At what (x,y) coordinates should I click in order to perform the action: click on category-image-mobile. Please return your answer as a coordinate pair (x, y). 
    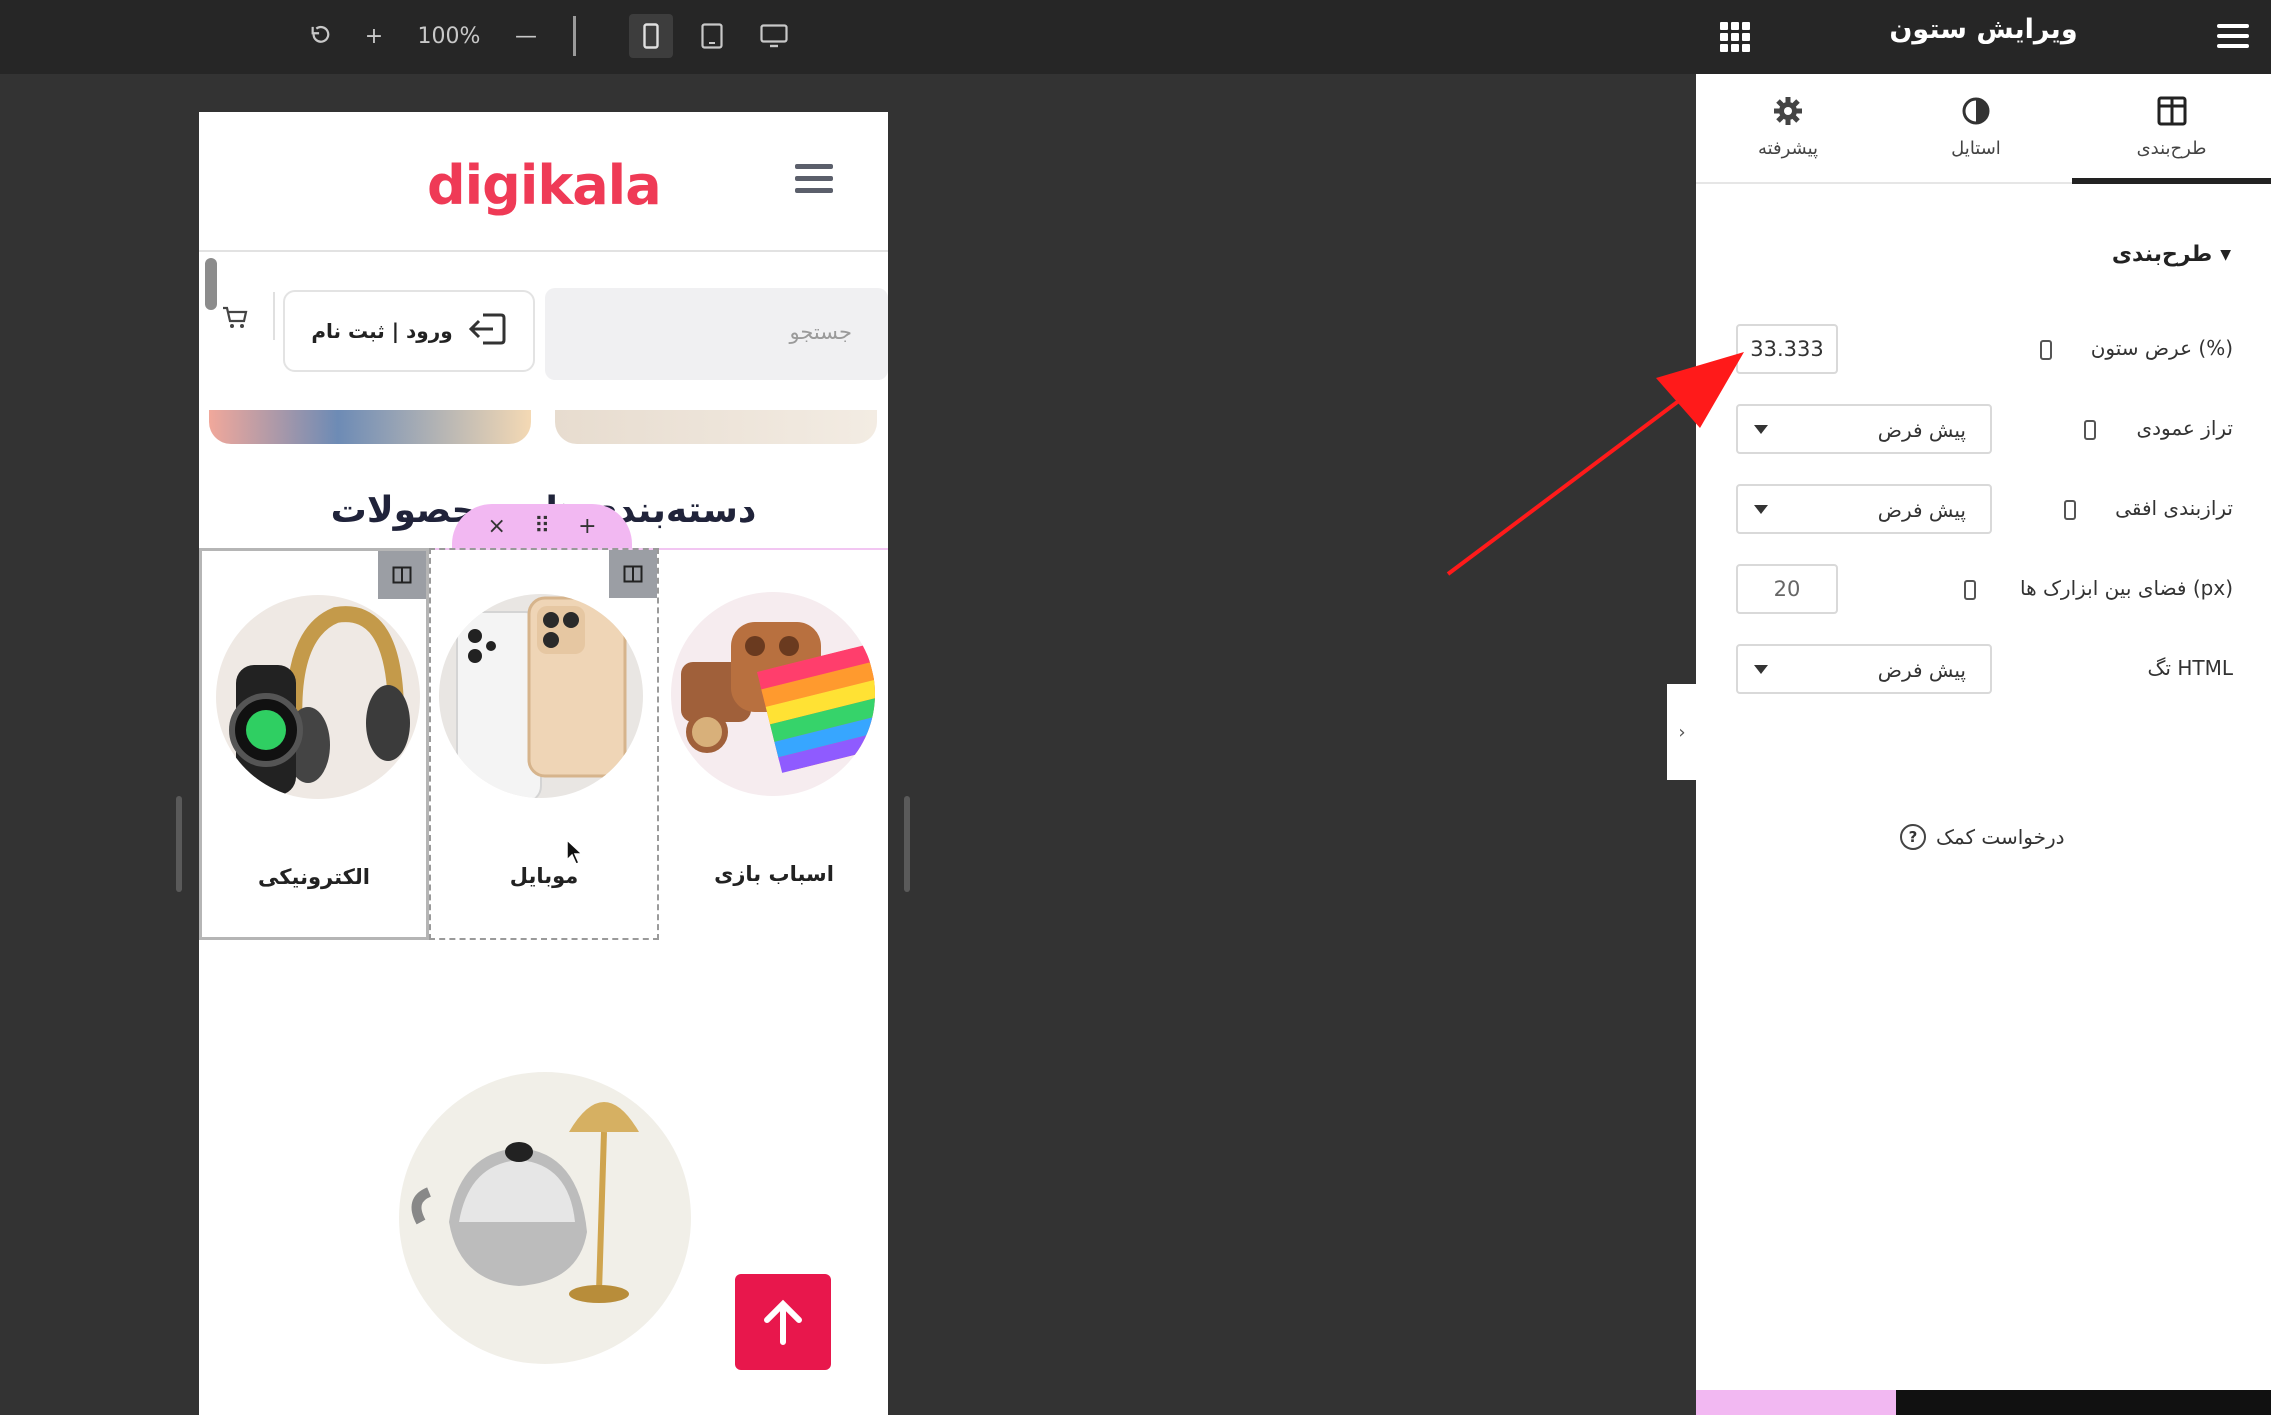
    Looking at the image, I should click on (541, 696).